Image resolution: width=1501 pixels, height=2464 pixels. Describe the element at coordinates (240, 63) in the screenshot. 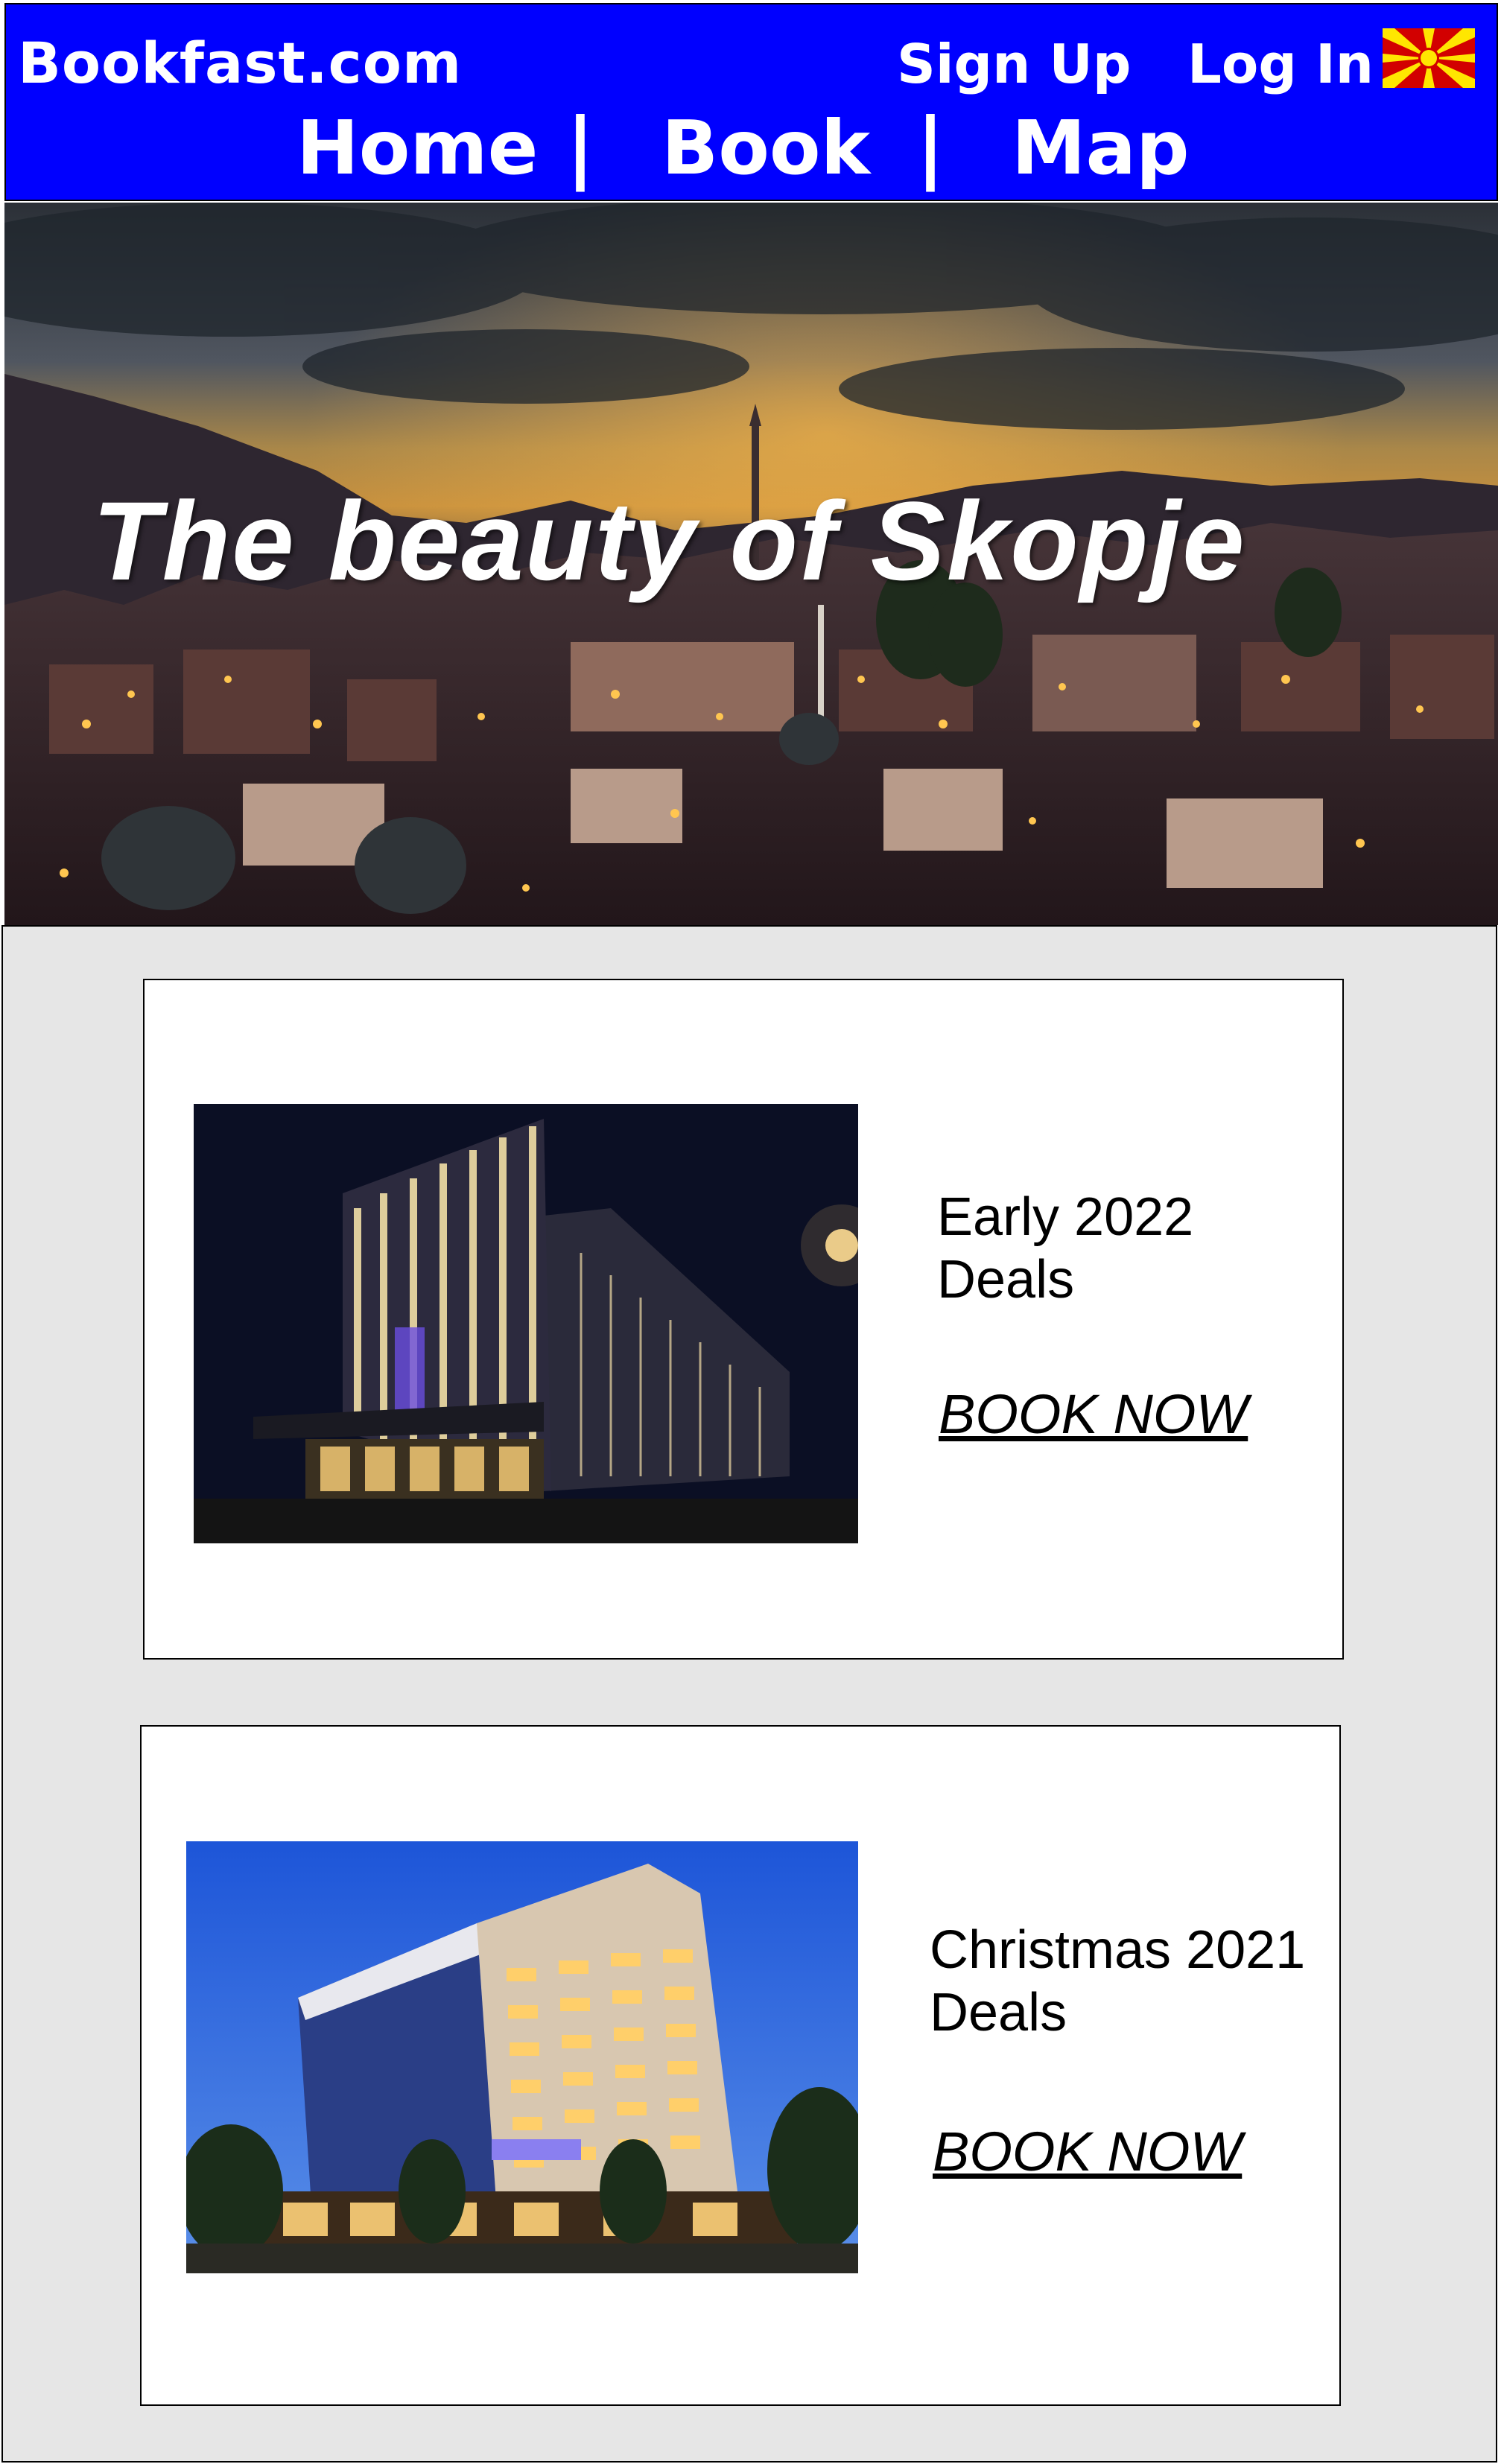

I see `brand-logo: Bookfast.com` at that location.